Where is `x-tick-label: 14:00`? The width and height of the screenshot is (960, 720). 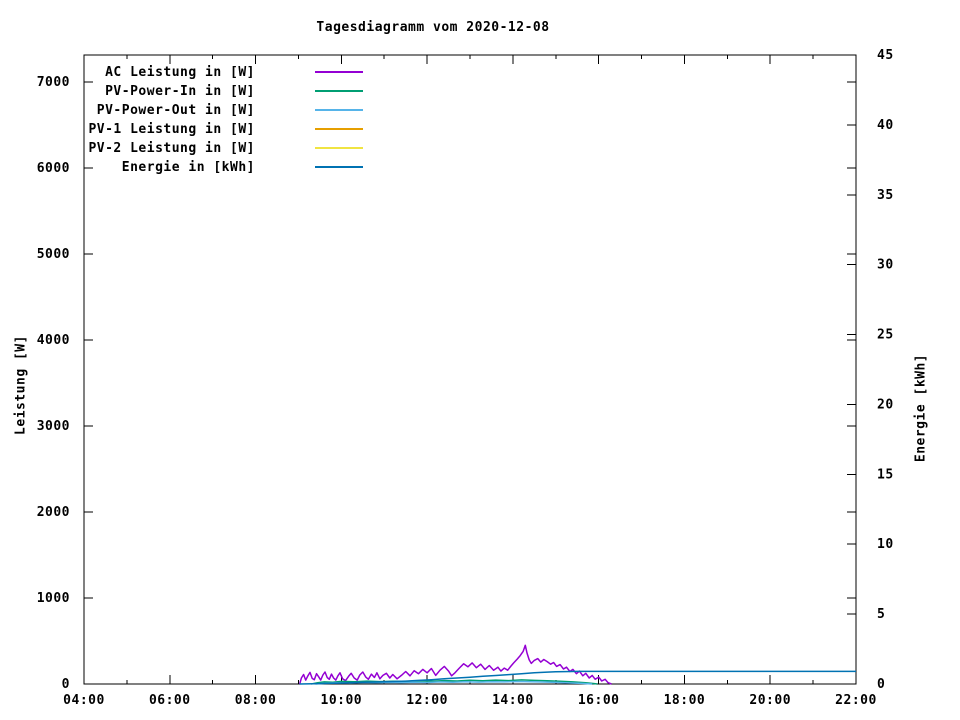 x-tick-label: 14:00 is located at coordinates (513, 700).